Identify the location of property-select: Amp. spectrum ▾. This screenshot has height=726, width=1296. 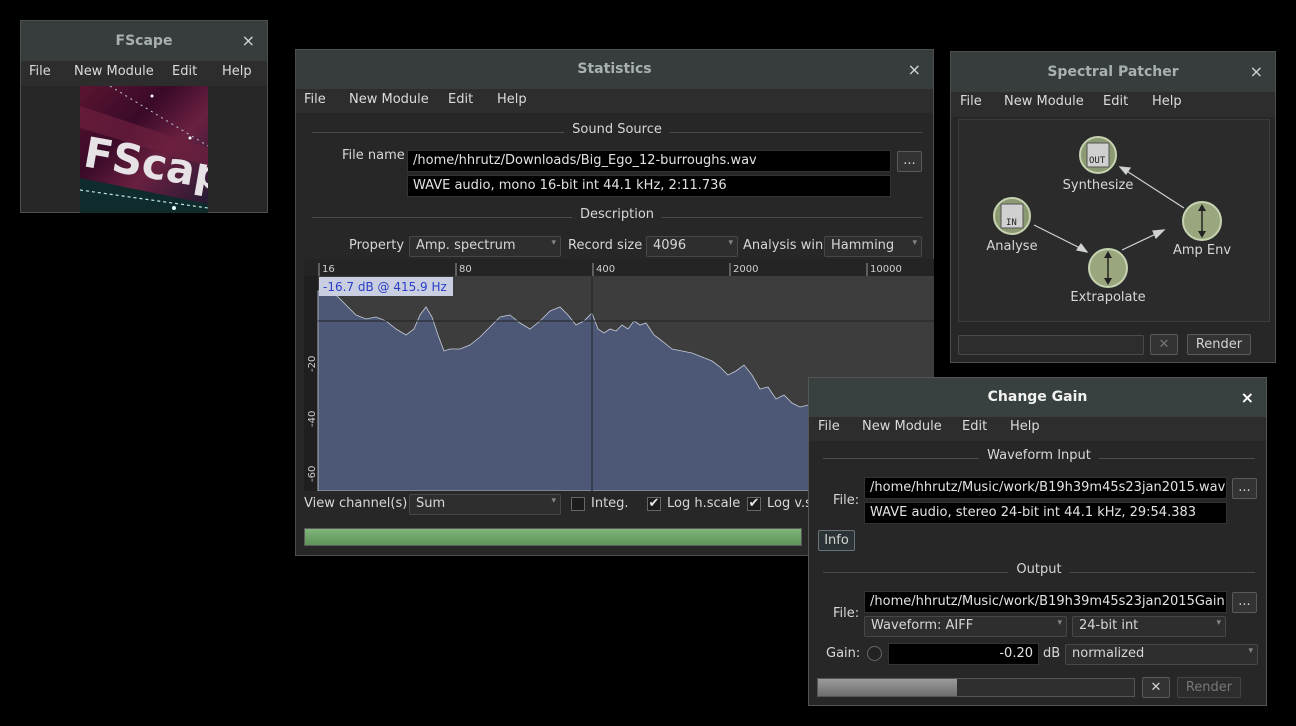
(485, 246).